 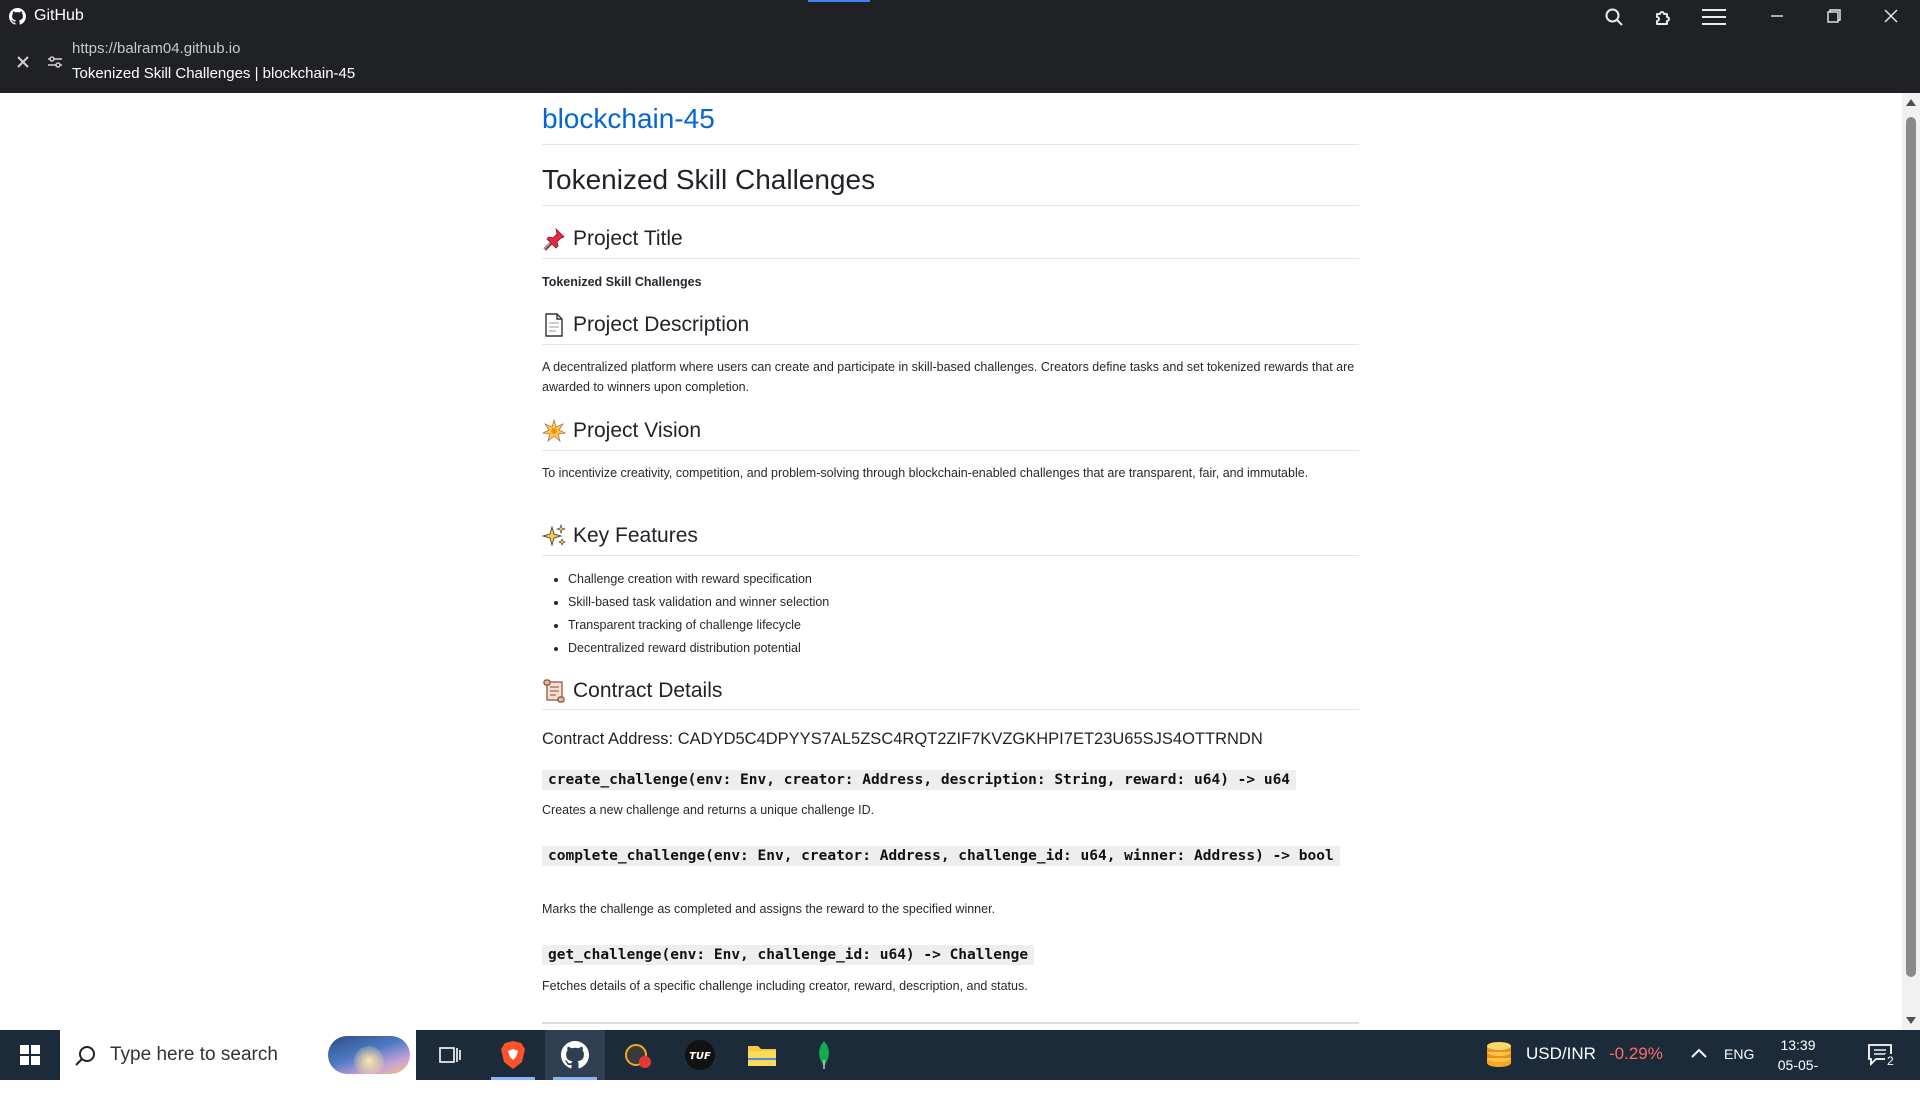 I want to click on taskbar-search-box: Type here to search, so click(x=238, y=1055).